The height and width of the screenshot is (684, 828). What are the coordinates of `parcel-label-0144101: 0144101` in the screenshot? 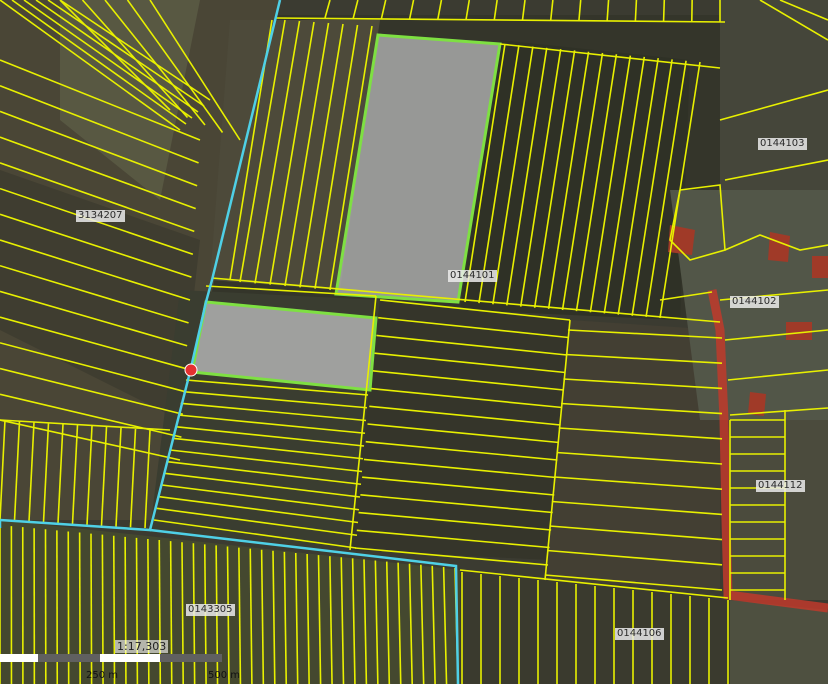 It's located at (472, 276).